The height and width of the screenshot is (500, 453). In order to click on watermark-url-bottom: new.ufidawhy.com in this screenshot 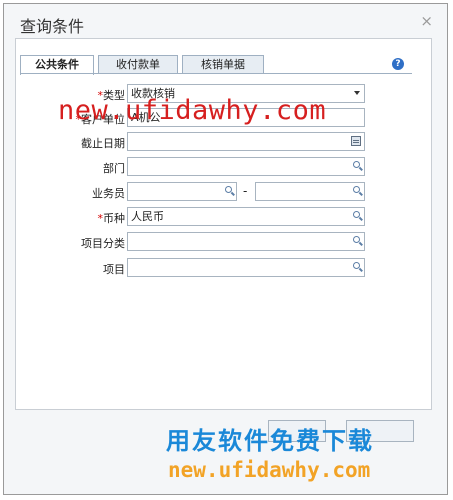, I will do `click(269, 470)`.